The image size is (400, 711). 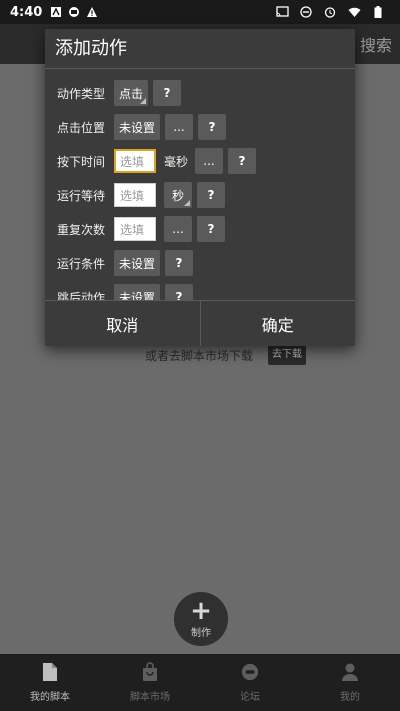 I want to click on click-position-help-button: ?, so click(x=212, y=127).